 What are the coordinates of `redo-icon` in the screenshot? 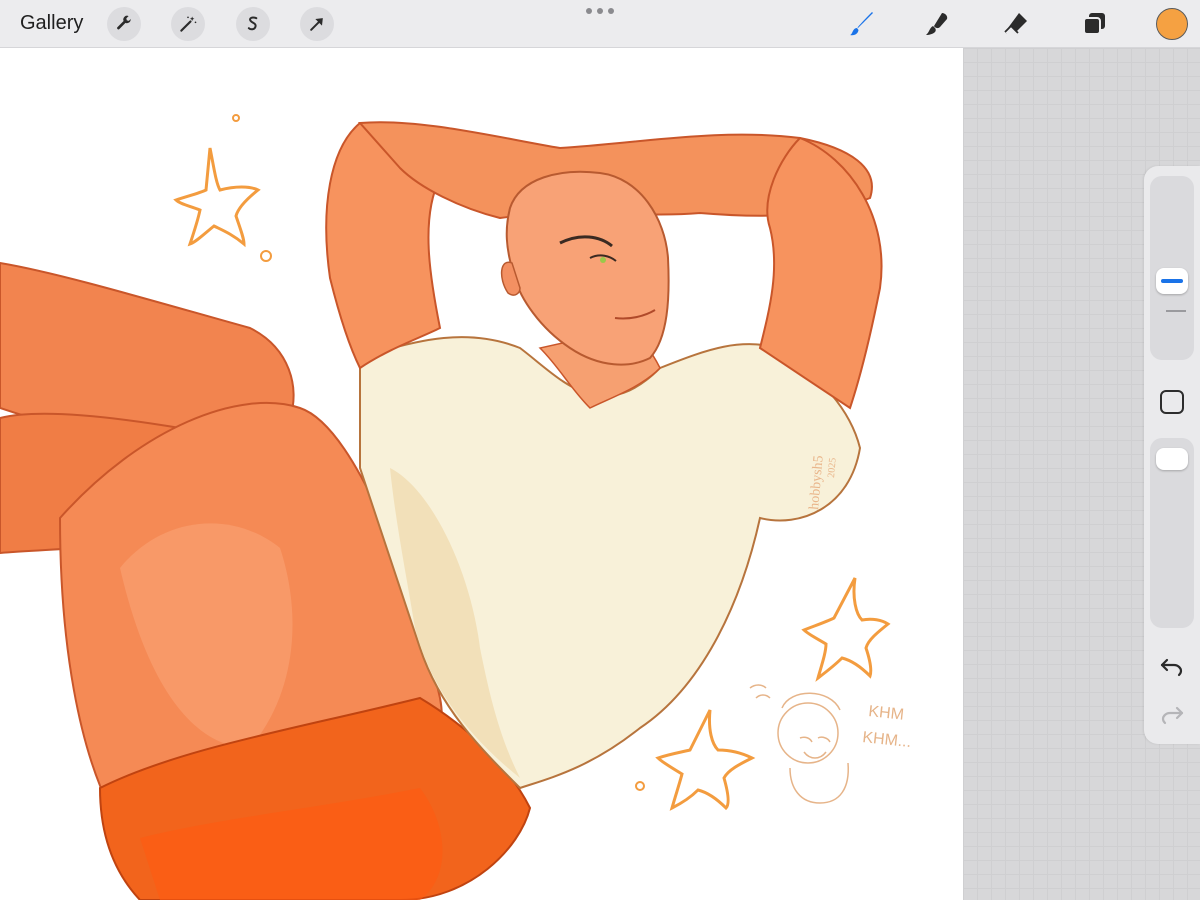 It's located at (1172, 715).